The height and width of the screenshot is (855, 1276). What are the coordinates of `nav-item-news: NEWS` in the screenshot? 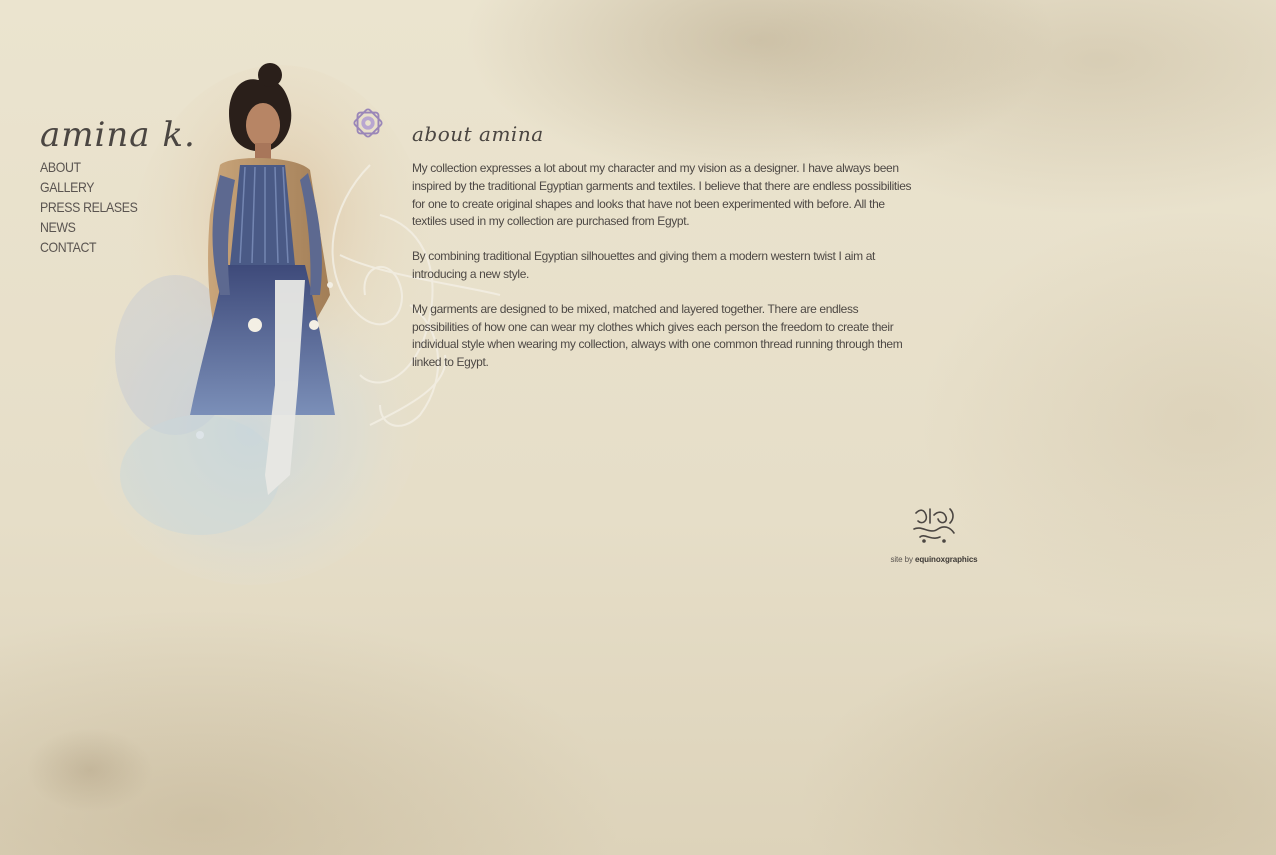 It's located at (88, 228).